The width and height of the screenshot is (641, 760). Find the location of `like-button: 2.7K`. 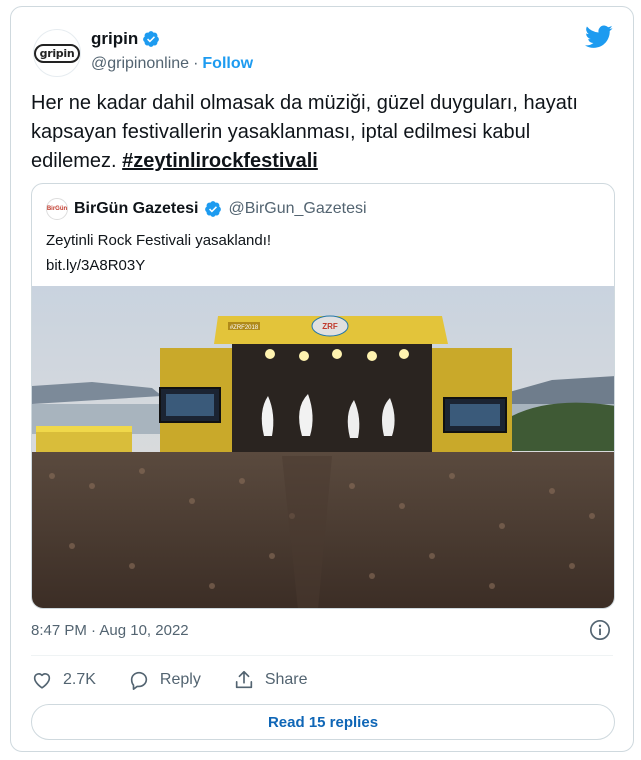

like-button: 2.7K is located at coordinates (63, 680).